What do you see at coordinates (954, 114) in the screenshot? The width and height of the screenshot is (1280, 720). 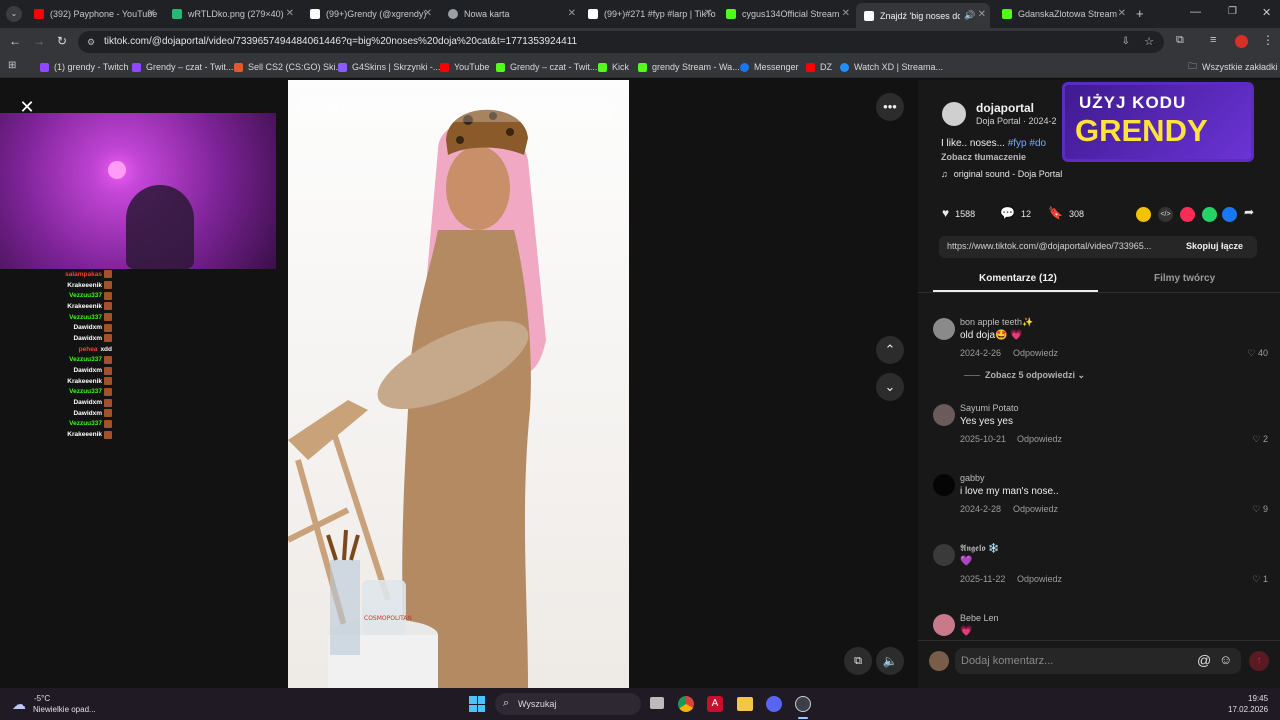 I see `author-avatar` at bounding box center [954, 114].